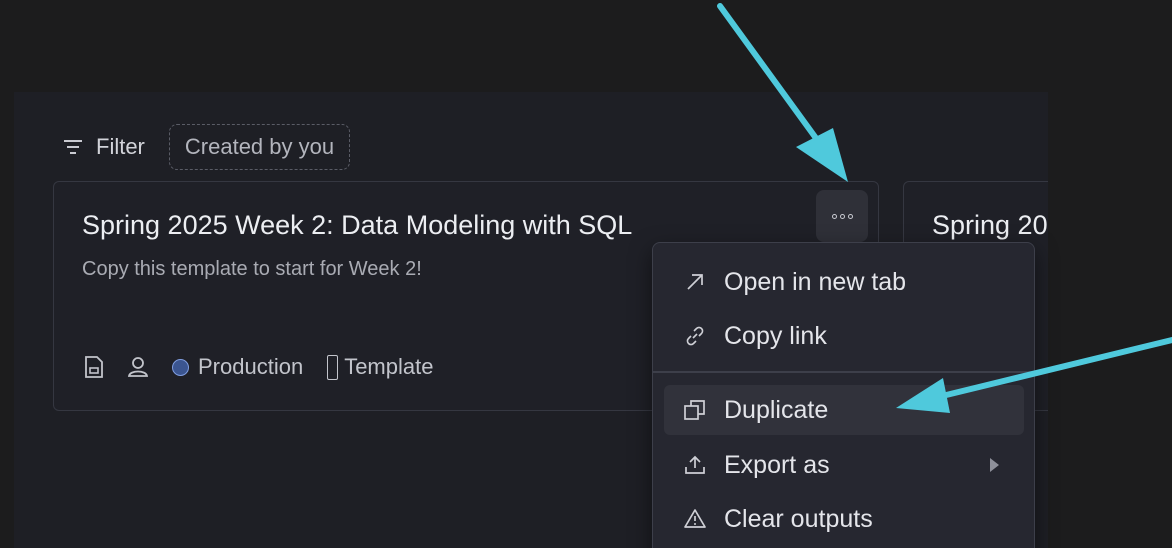  What do you see at coordinates (180, 367) in the screenshot?
I see `status-dot-icon` at bounding box center [180, 367].